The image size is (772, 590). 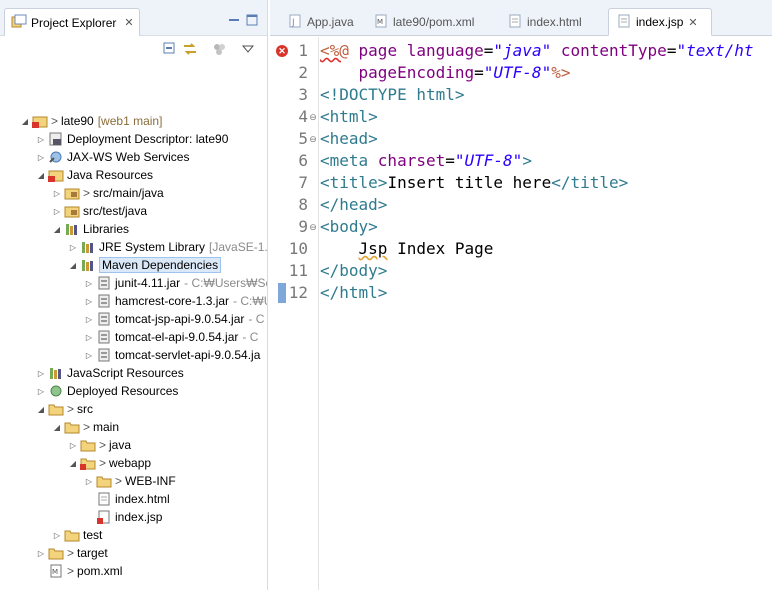 I want to click on tree-node-label: src, so click(x=85, y=409).